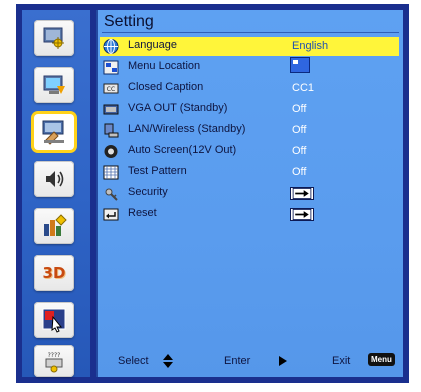 The image size is (421, 392). I want to click on row-value: English, so click(310, 46).